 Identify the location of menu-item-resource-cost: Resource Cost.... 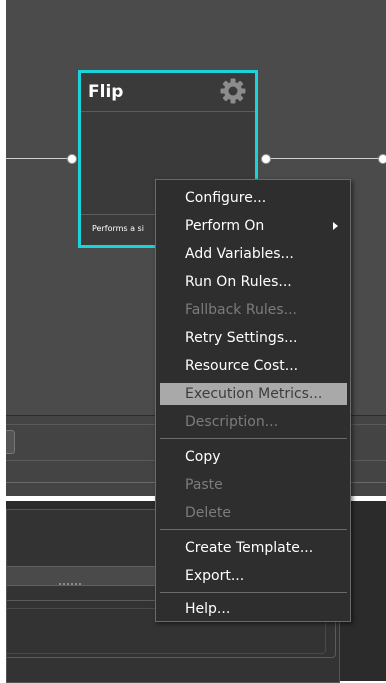
(253, 366).